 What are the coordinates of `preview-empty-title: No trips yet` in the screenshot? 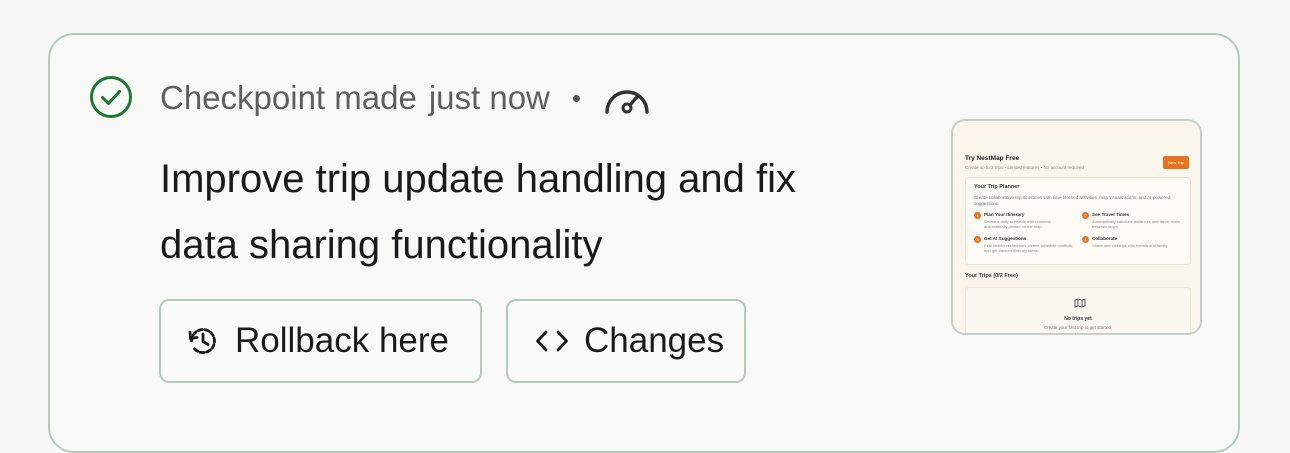 It's located at (1078, 319).